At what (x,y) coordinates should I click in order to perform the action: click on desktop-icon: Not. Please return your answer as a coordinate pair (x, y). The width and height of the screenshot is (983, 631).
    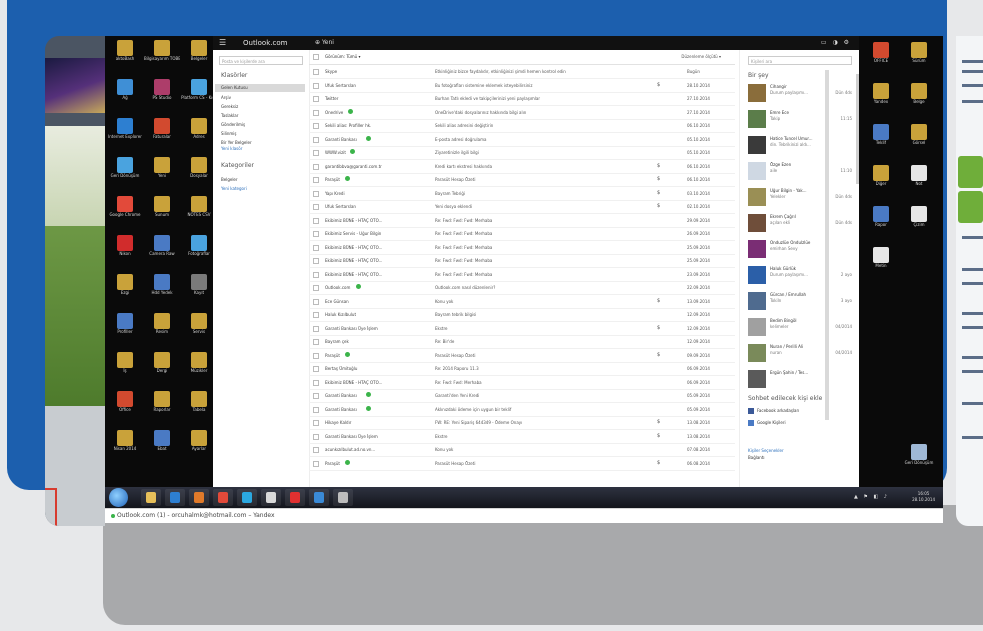
    Looking at the image, I should click on (919, 175).